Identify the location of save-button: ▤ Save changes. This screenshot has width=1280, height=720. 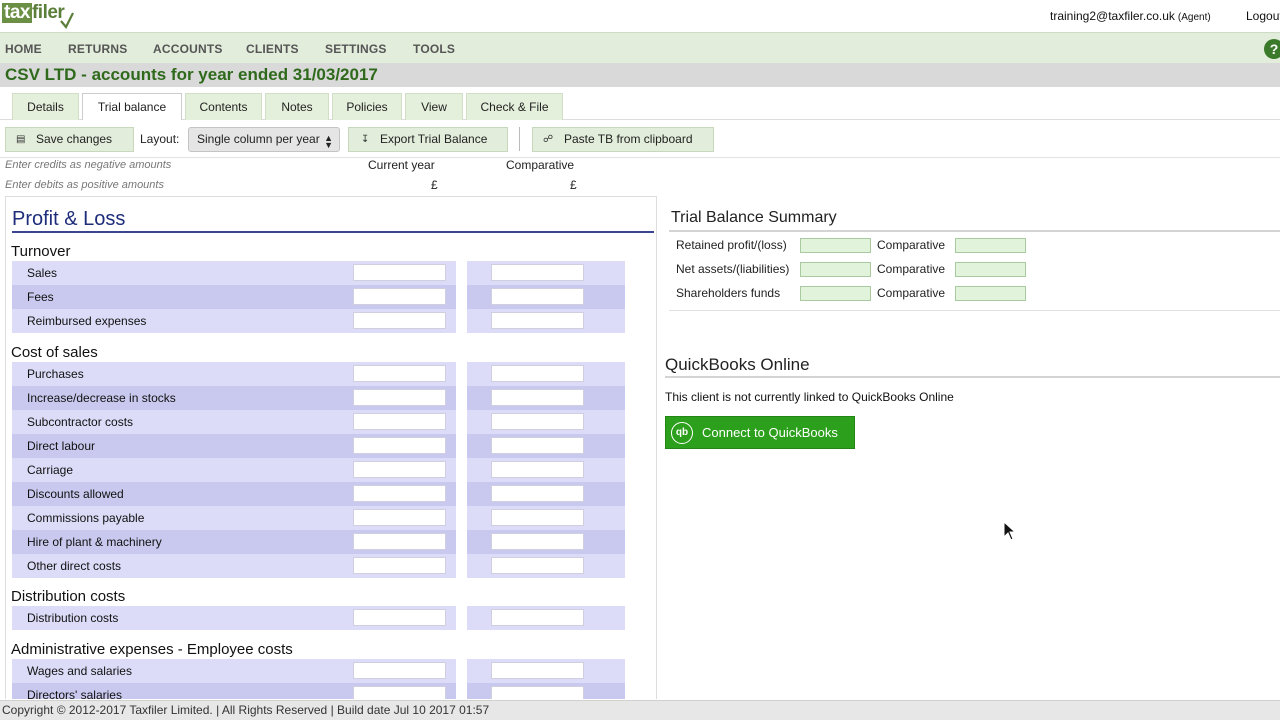
(69, 139).